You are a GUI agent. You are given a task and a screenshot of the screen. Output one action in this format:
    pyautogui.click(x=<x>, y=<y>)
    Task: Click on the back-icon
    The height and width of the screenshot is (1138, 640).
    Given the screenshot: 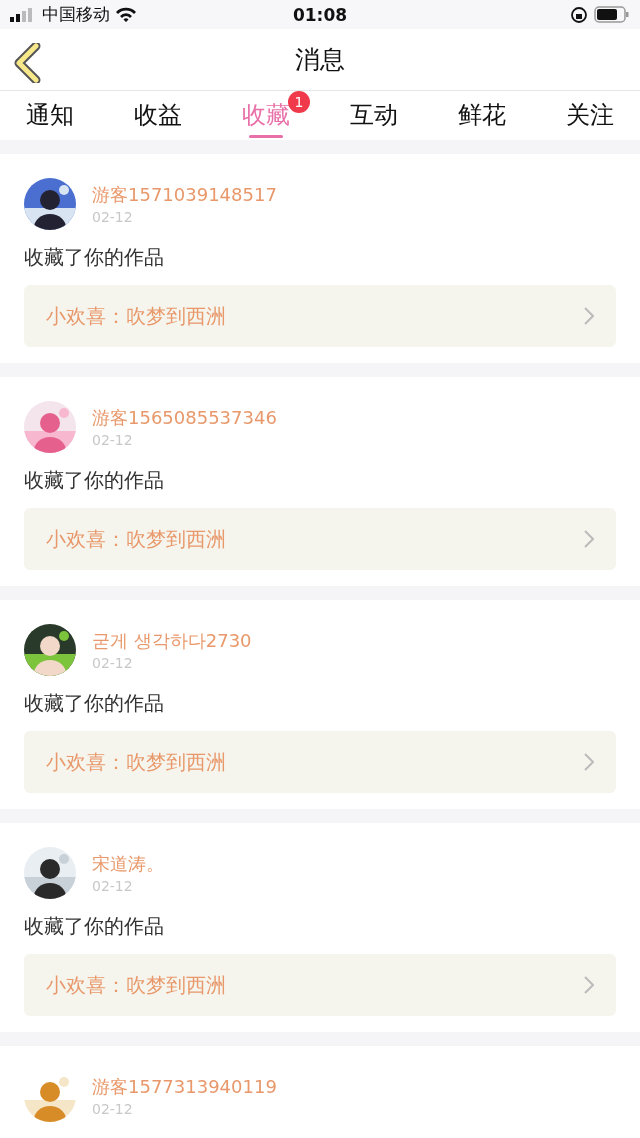 What is the action you would take?
    pyautogui.click(x=28, y=63)
    